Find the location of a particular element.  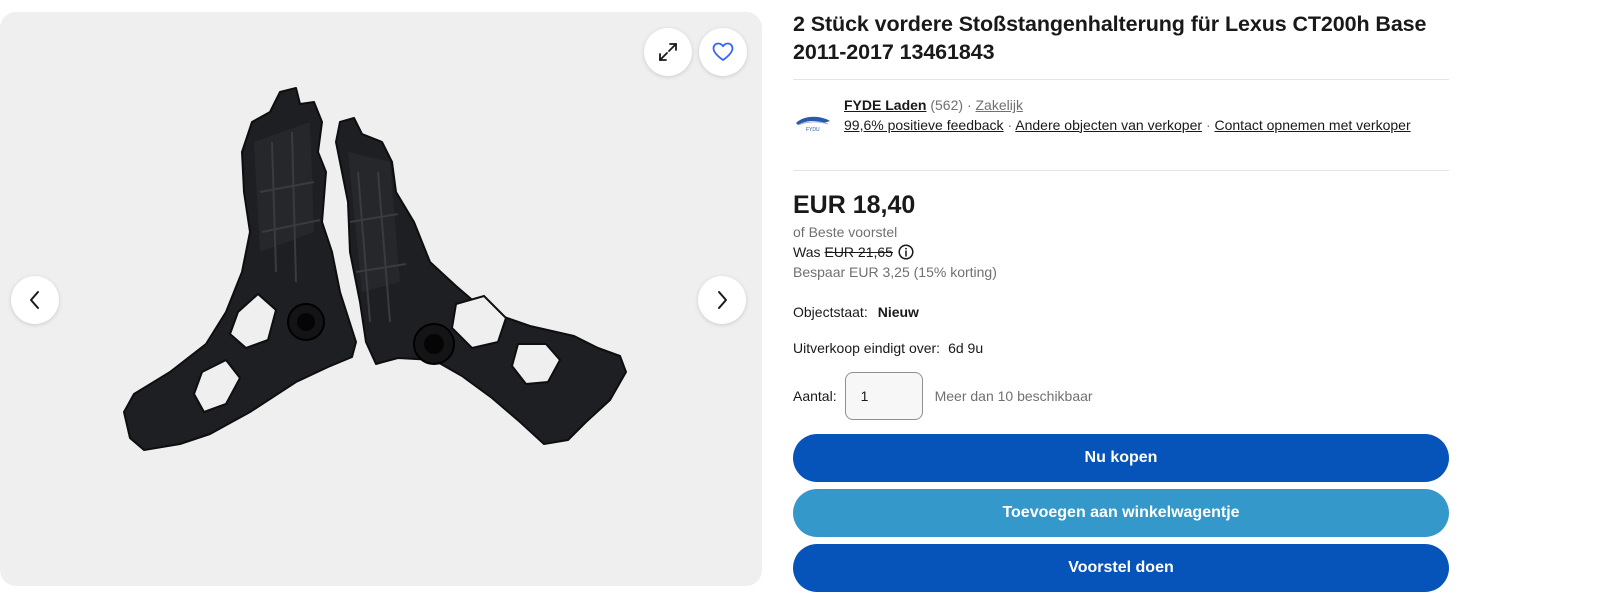

feedback-count: (562) is located at coordinates (947, 105).